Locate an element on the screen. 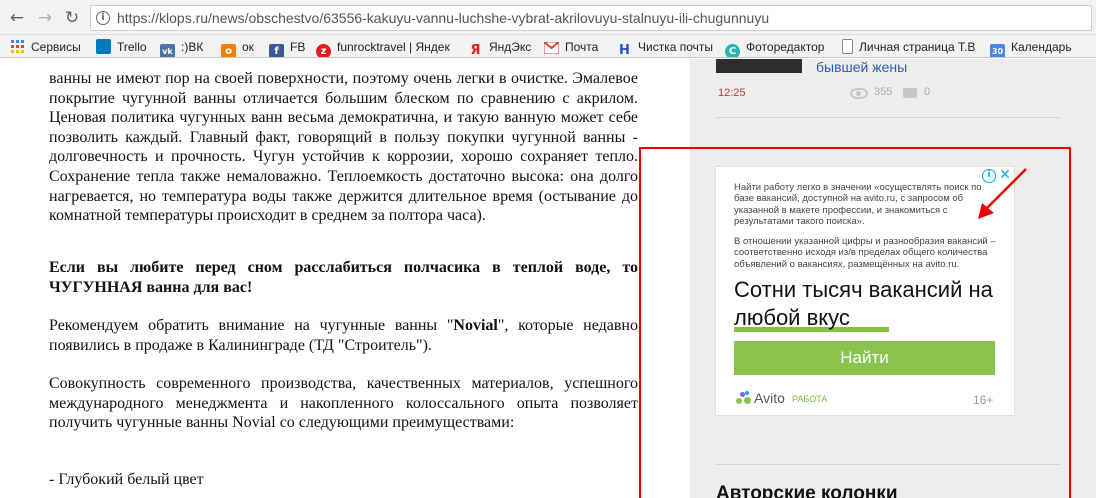 This screenshot has width=1096, height=498. bookmark-funrocktravel: z funrocktravel | Яндек is located at coordinates (383, 48).